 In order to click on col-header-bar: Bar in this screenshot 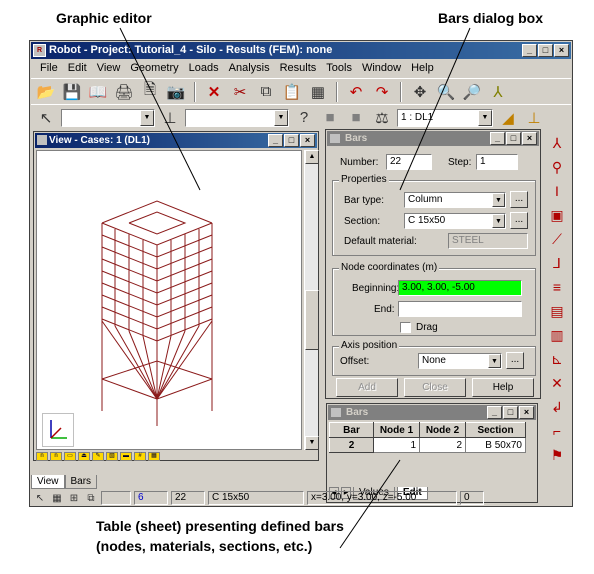, I will do `click(351, 430)`.